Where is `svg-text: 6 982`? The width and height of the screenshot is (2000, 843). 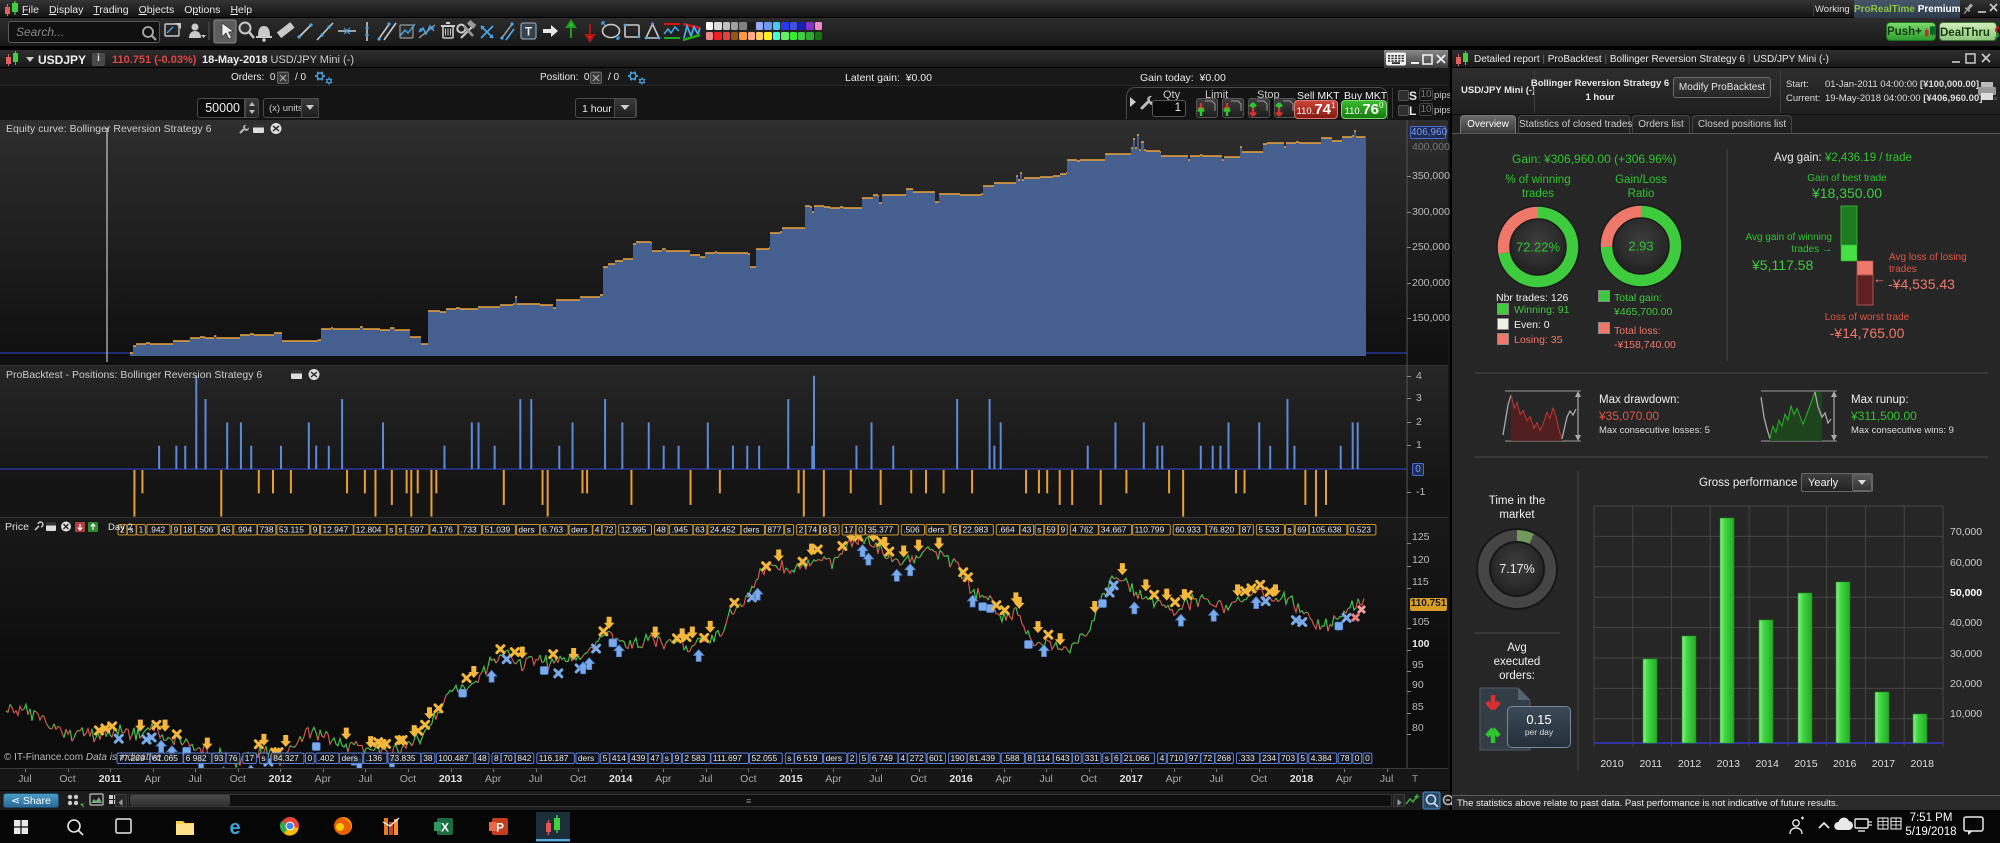 svg-text: 6 982 is located at coordinates (196, 758).